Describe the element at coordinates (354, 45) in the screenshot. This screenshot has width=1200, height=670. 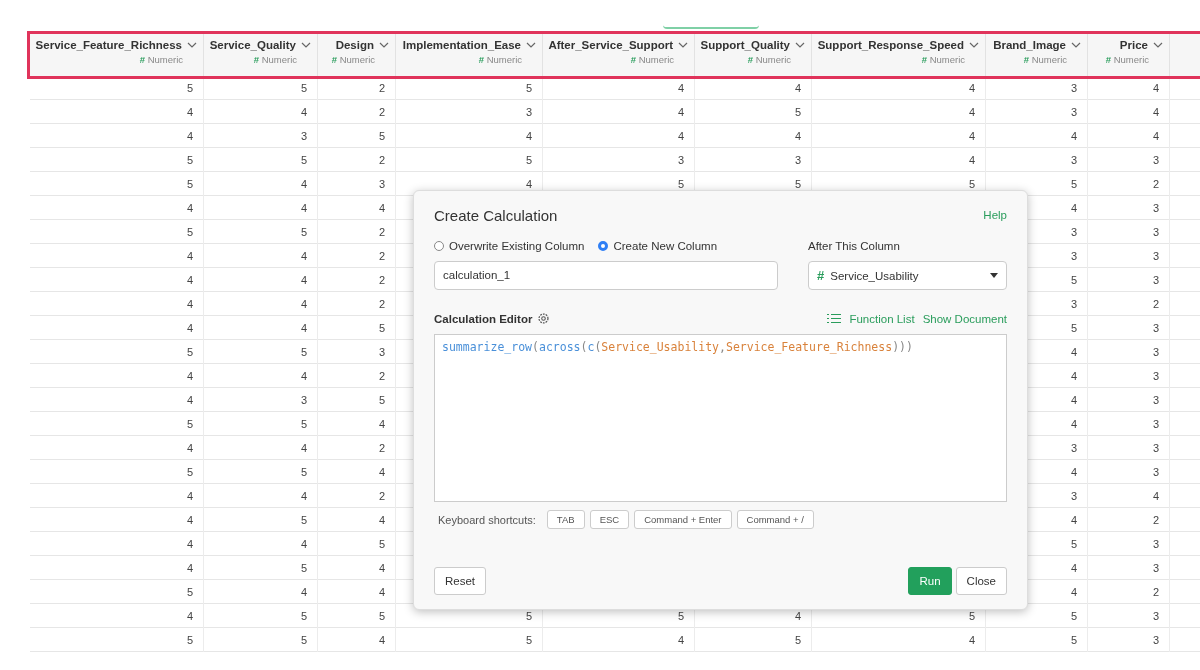
I see `column-header: Design` at that location.